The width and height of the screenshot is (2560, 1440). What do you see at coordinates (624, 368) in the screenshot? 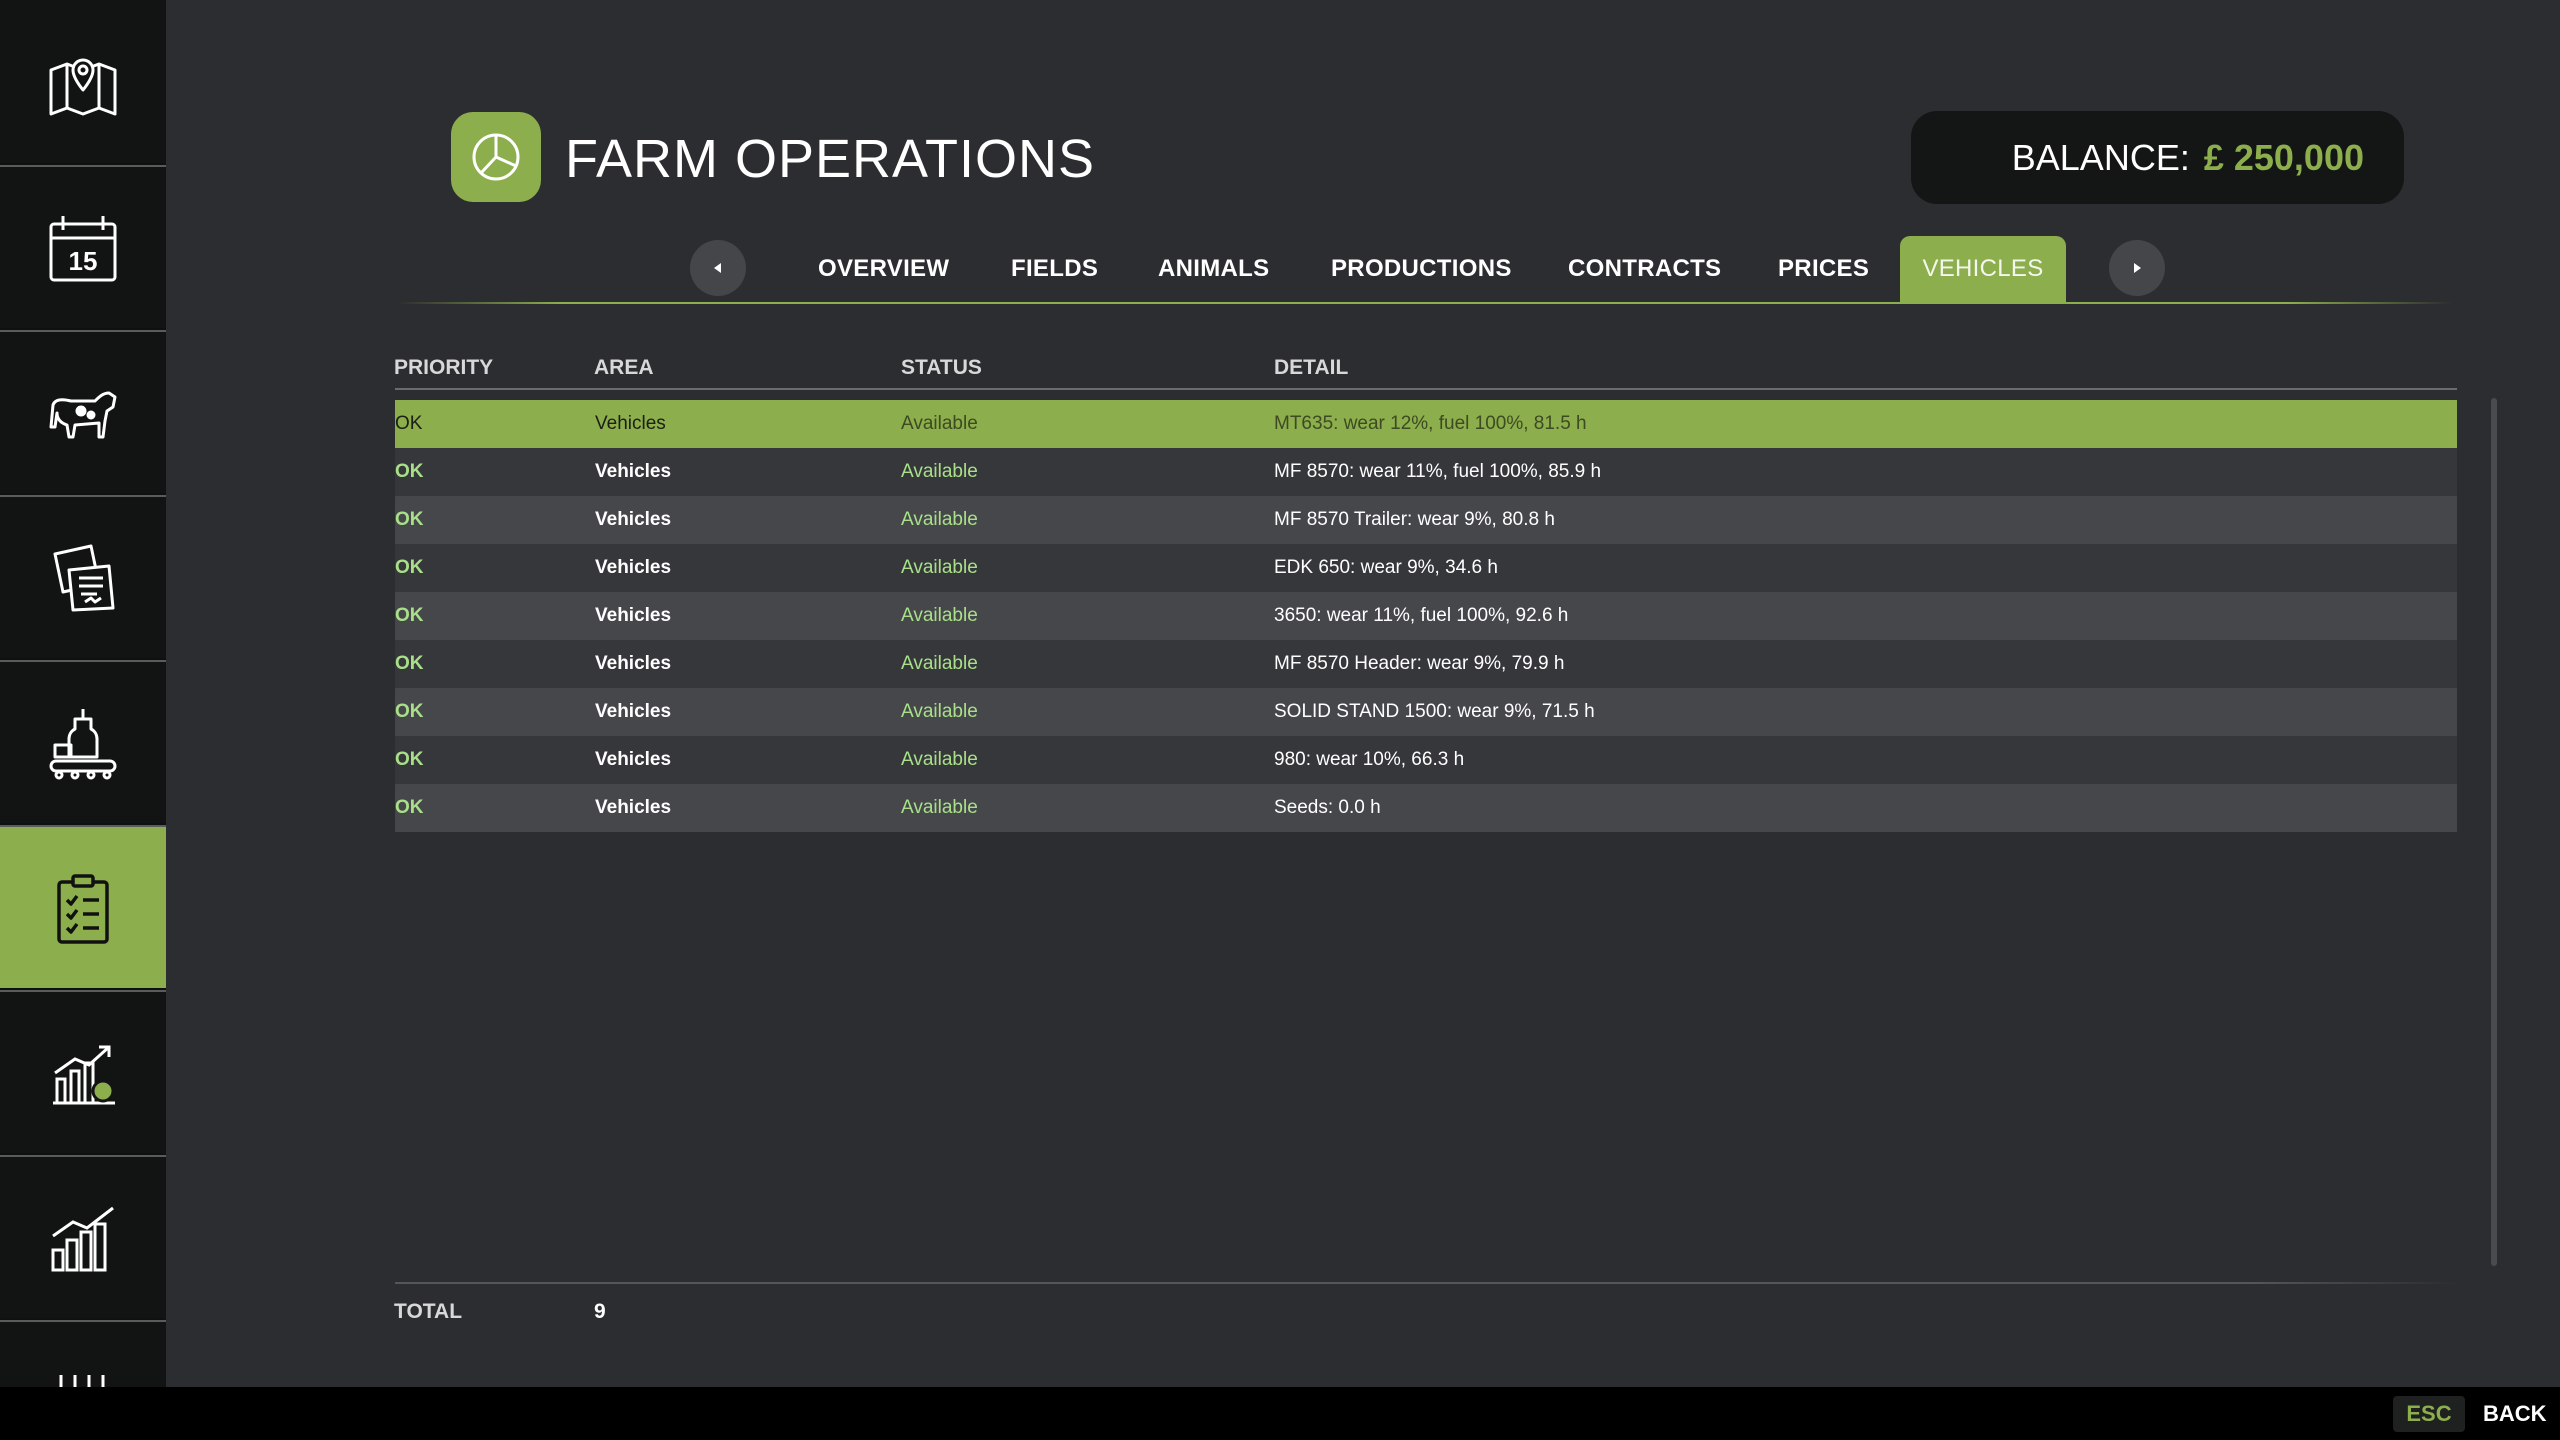
I see `column-header-area: AREA` at bounding box center [624, 368].